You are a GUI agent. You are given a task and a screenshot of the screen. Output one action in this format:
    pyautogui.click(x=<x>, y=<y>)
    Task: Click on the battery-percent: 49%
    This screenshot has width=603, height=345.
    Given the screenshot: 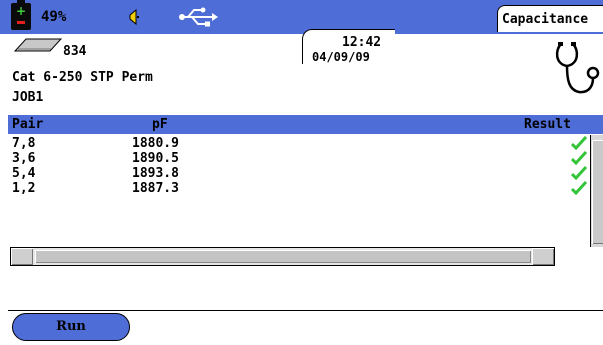 What is the action you would take?
    pyautogui.click(x=54, y=17)
    